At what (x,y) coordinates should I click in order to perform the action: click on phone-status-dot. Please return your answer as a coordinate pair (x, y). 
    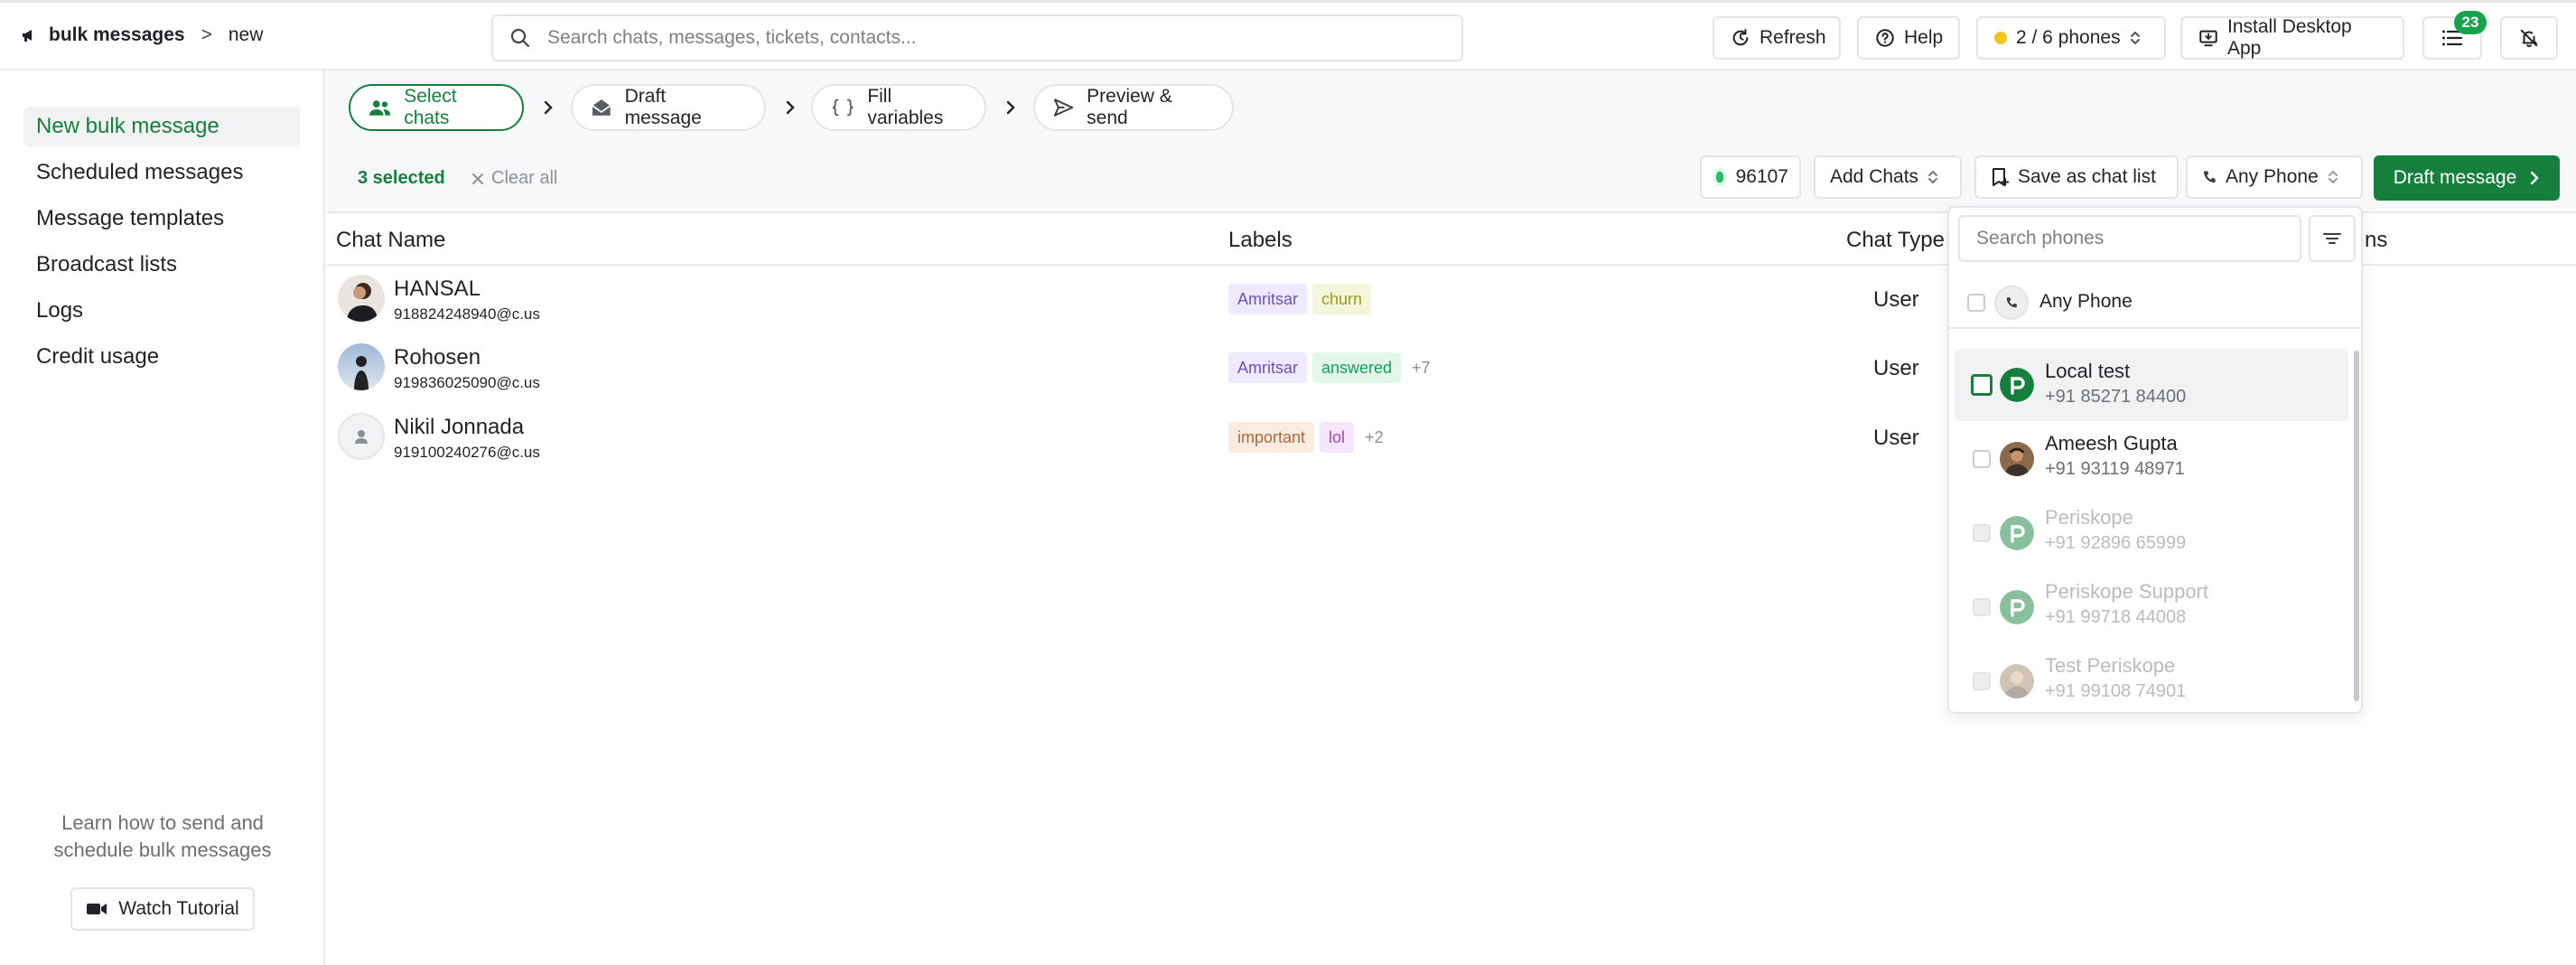
    Looking at the image, I should click on (2000, 38).